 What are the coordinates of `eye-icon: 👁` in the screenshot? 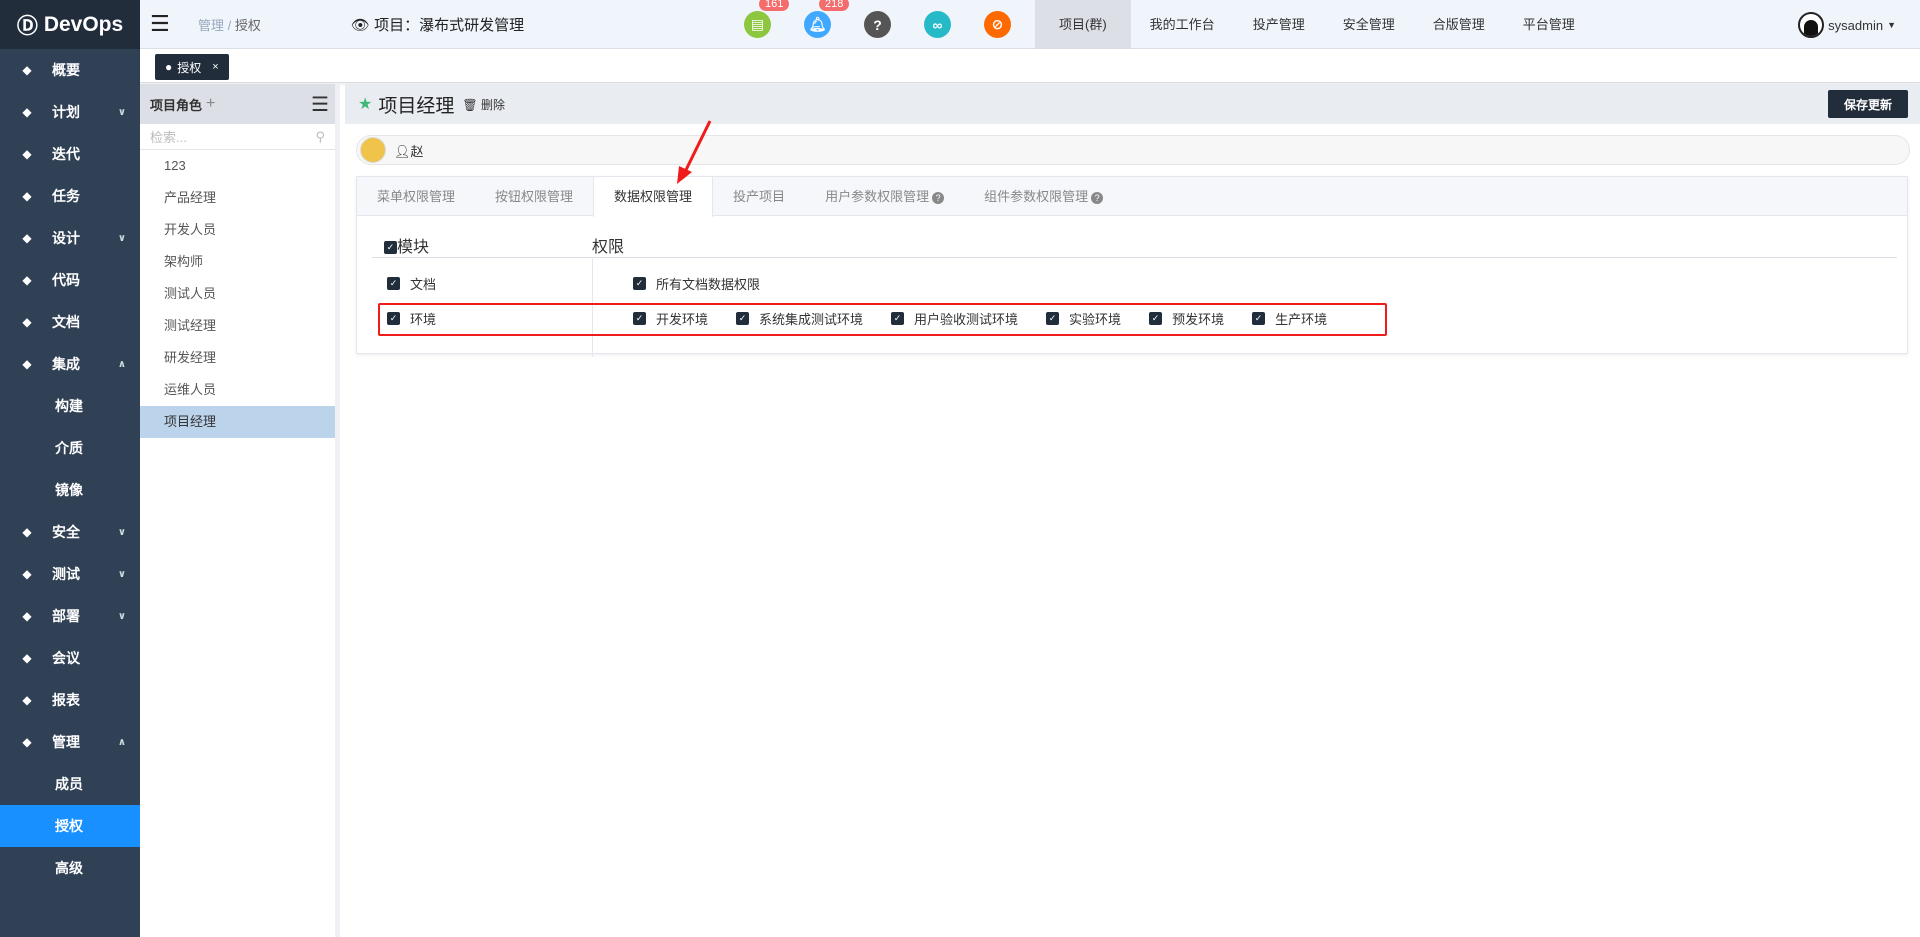 It's located at (360, 25).